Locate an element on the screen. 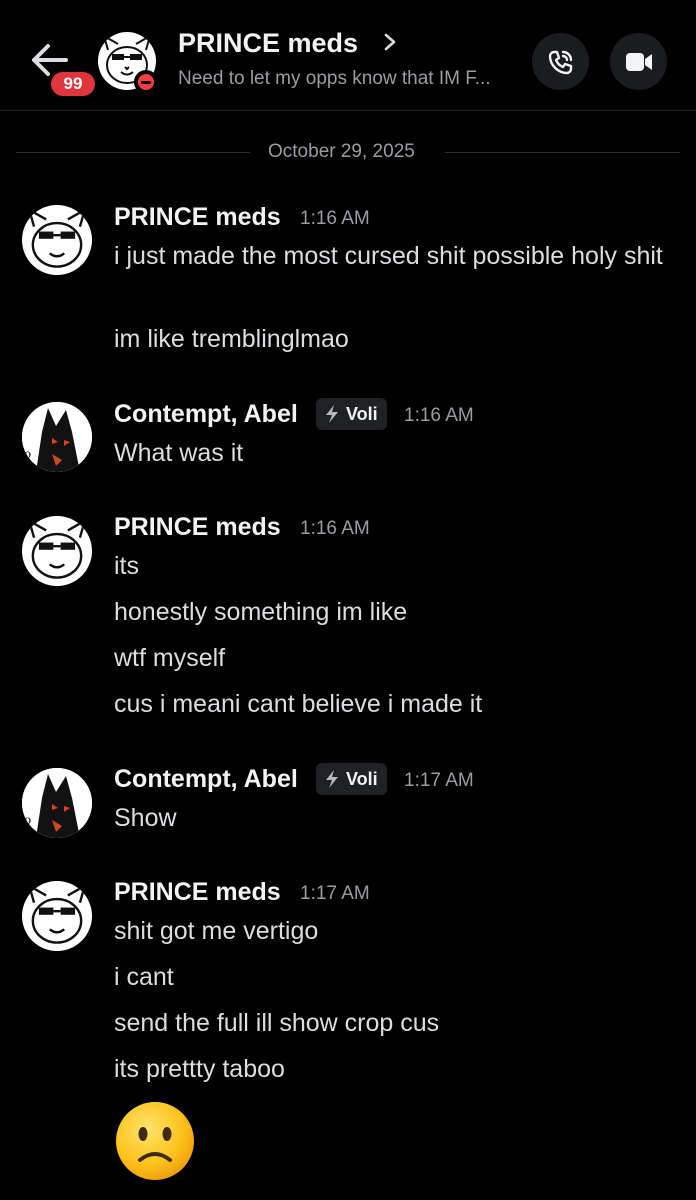 This screenshot has height=1200, width=696. unread-badge: 99 is located at coordinates (73, 84).